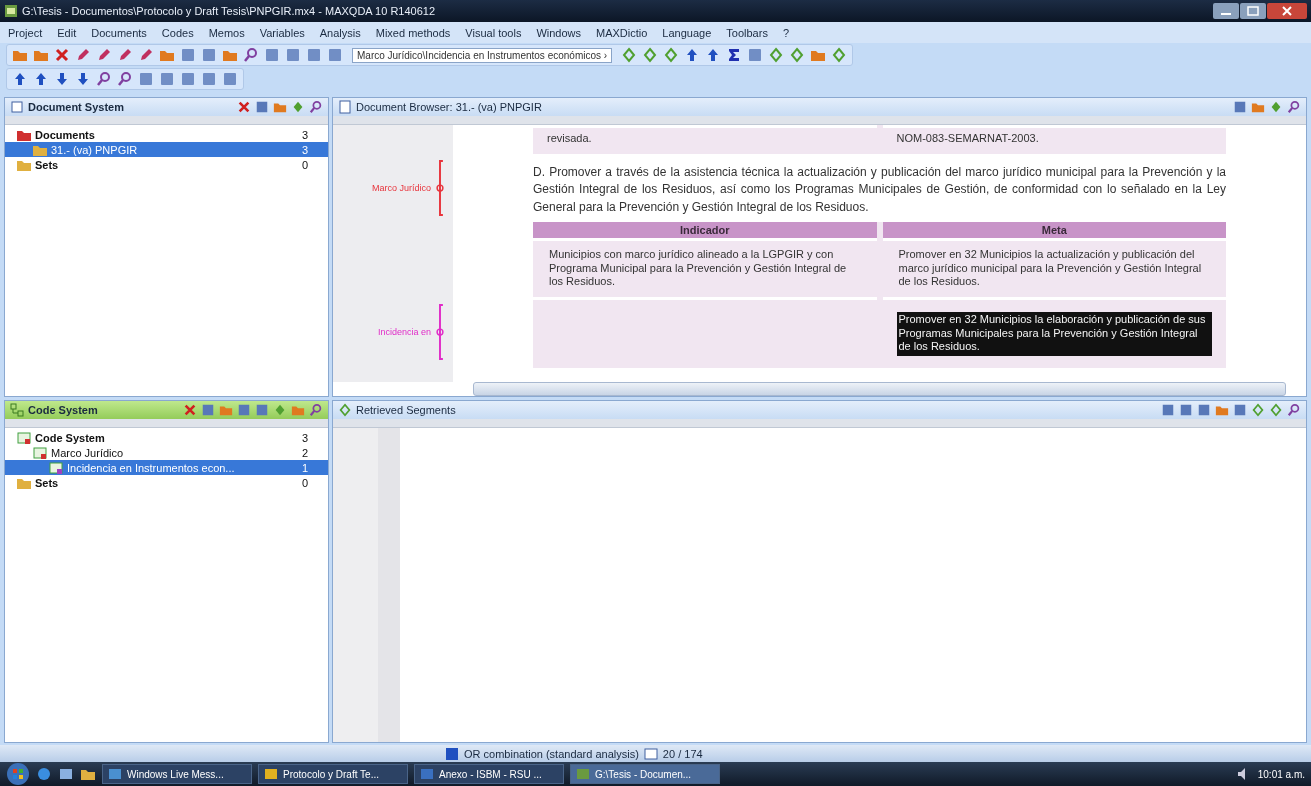 This screenshot has height=786, width=1311. What do you see at coordinates (1226, 11) in the screenshot?
I see `minimize-icon` at bounding box center [1226, 11].